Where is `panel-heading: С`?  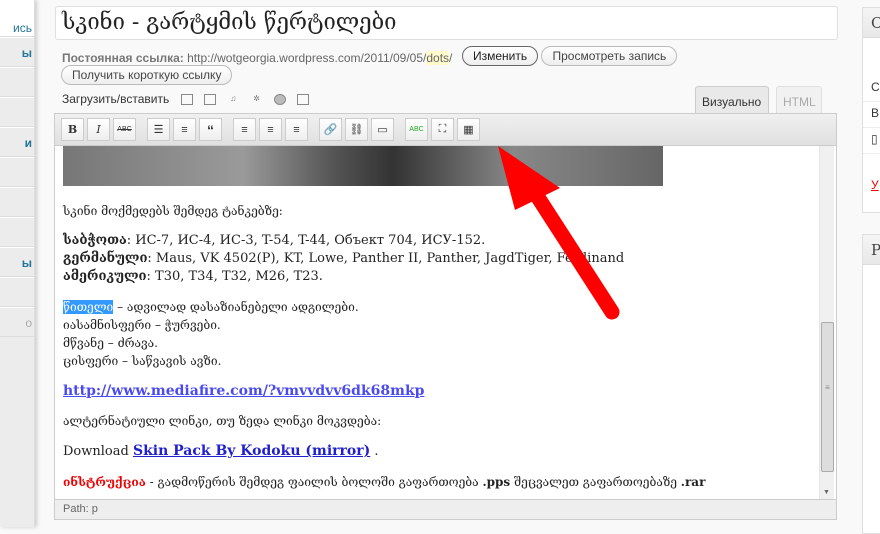
panel-heading: С is located at coordinates (871, 23).